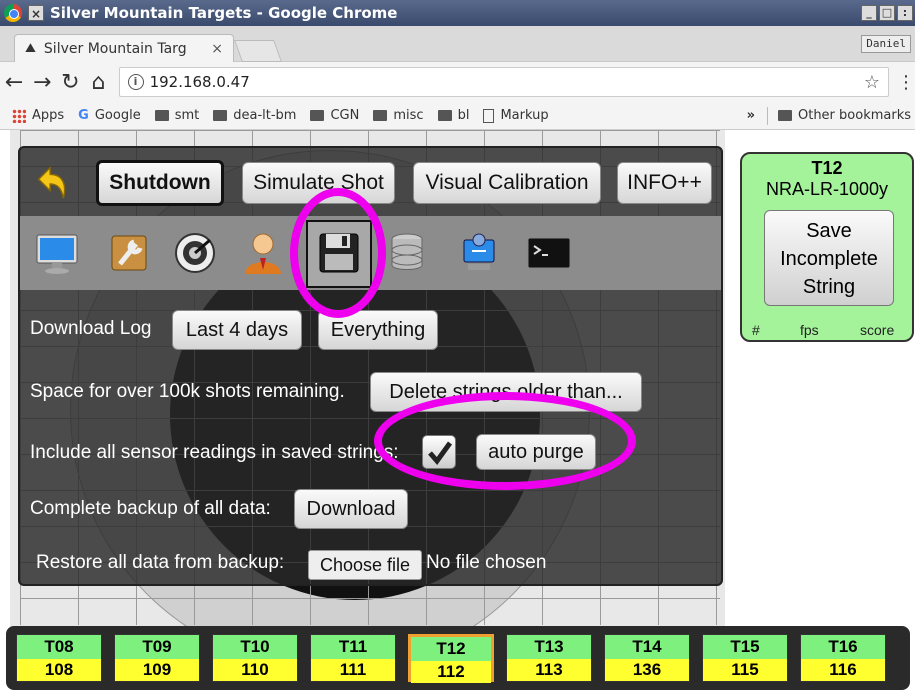  I want to click on download-log-label: Download Log, so click(91, 328).